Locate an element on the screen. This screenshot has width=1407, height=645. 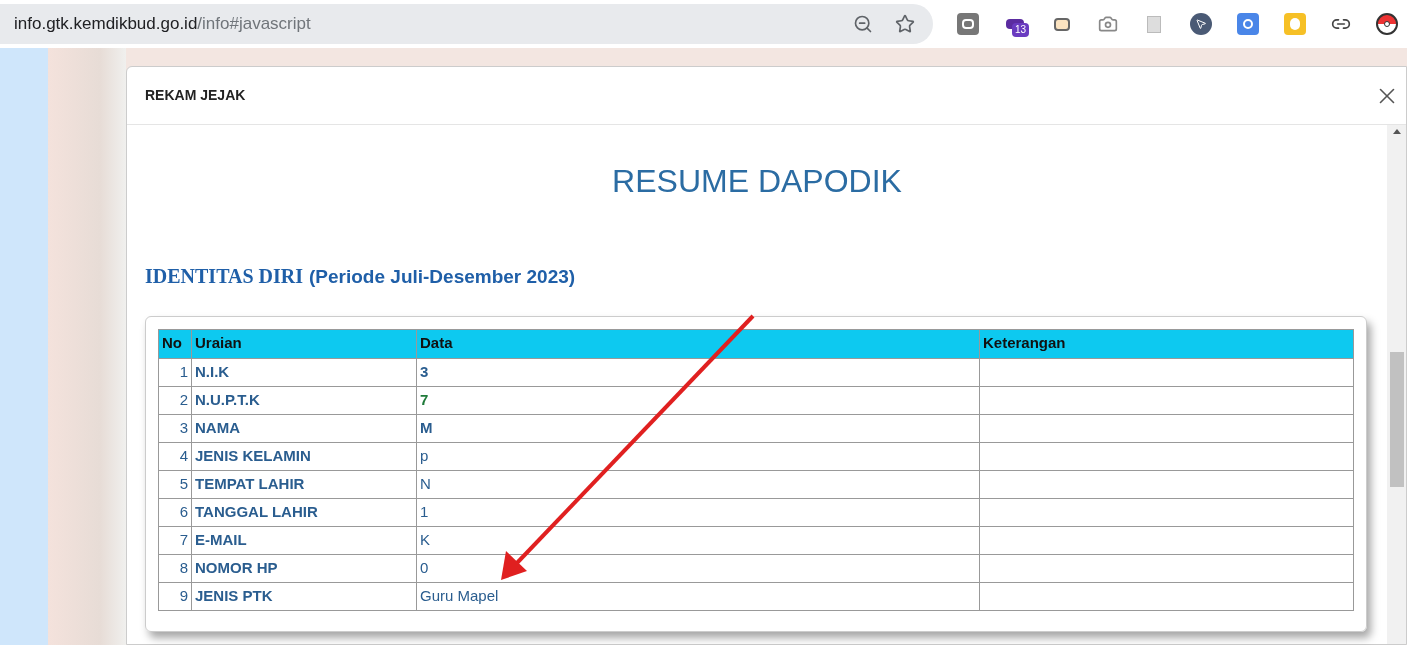
row-number: 7 is located at coordinates (175, 540).